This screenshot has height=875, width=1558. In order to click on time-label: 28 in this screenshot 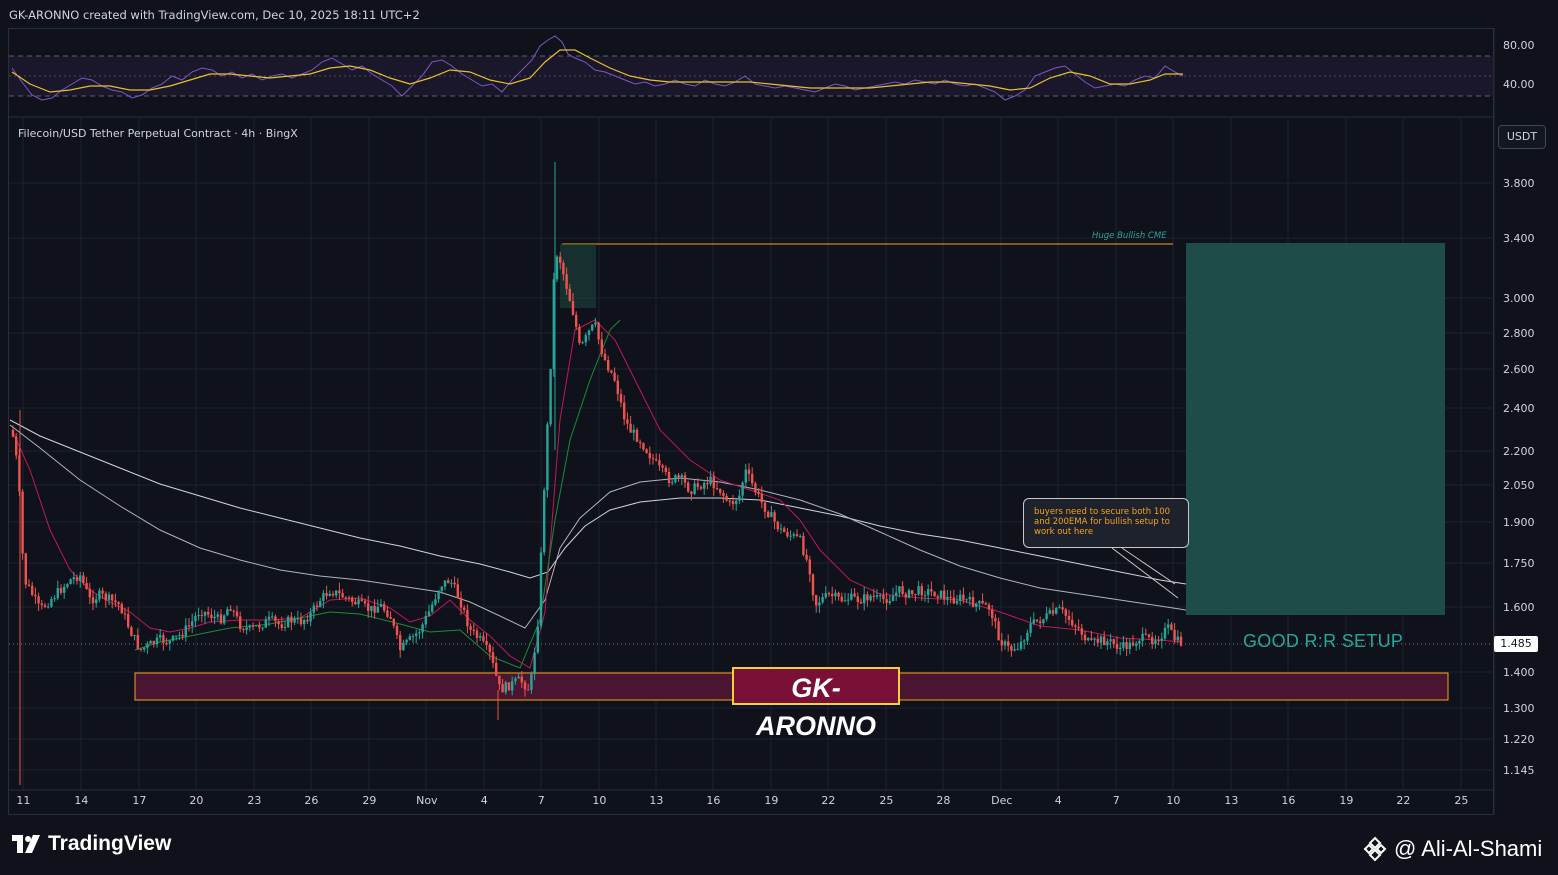, I will do `click(943, 800)`.